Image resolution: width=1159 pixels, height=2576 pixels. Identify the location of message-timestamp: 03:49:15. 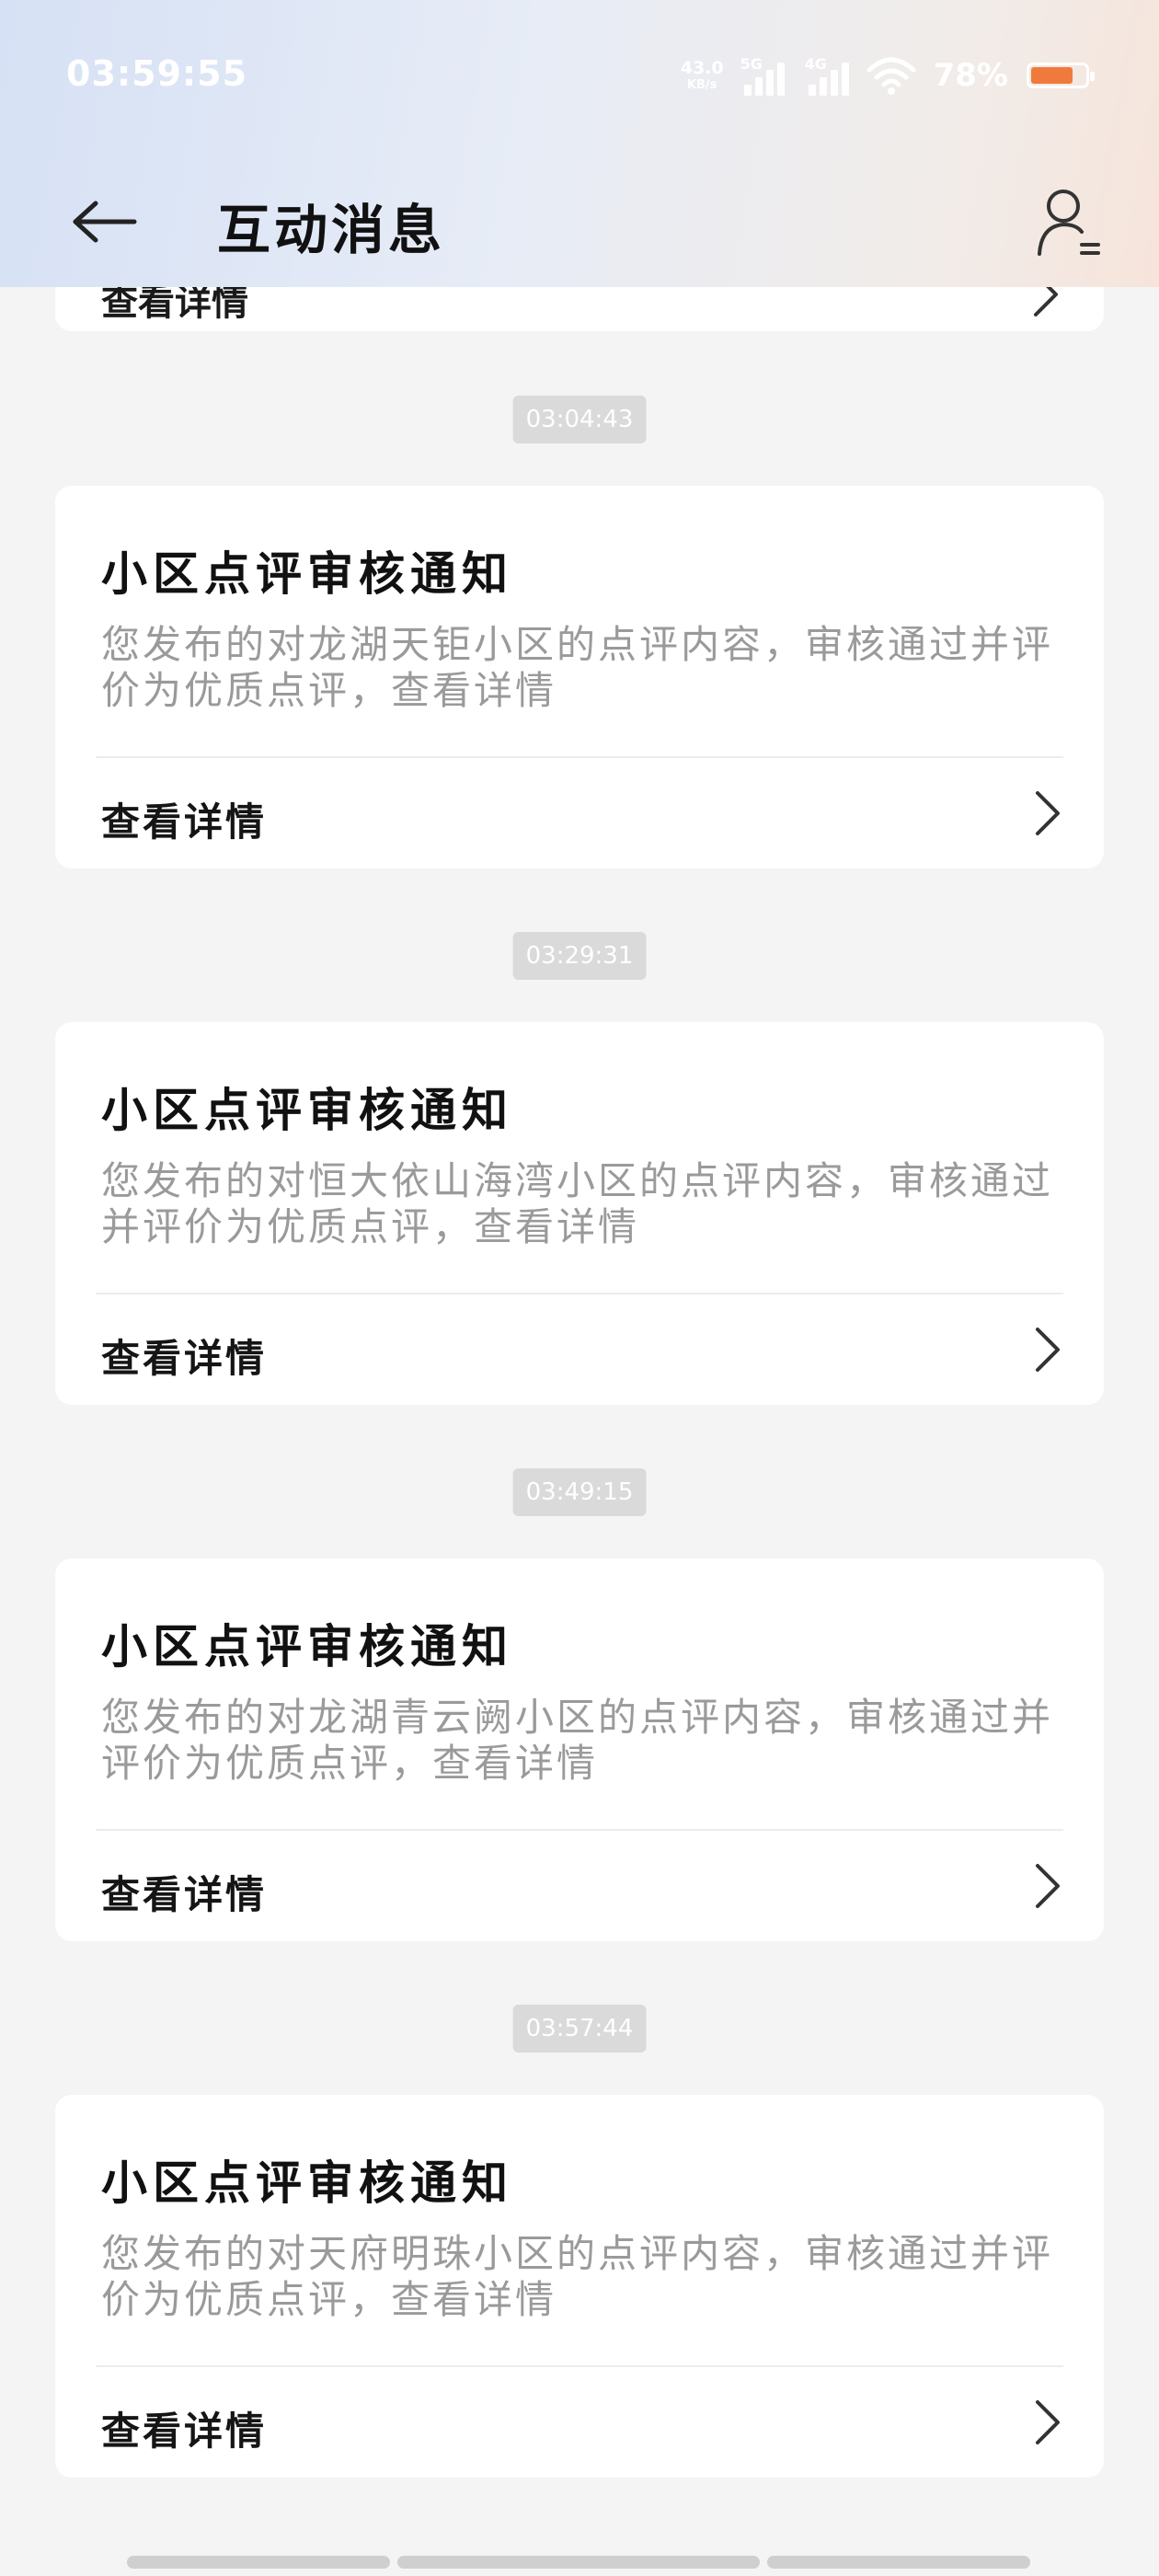
(579, 1492).